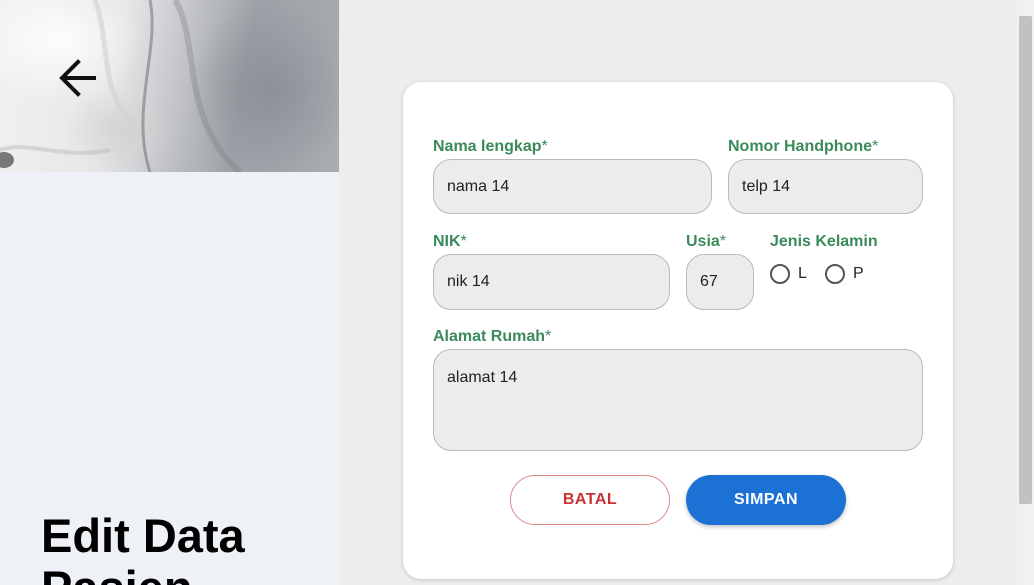 Image resolution: width=1034 pixels, height=585 pixels. What do you see at coordinates (766, 500) in the screenshot?
I see `save-button: SIMPAN` at bounding box center [766, 500].